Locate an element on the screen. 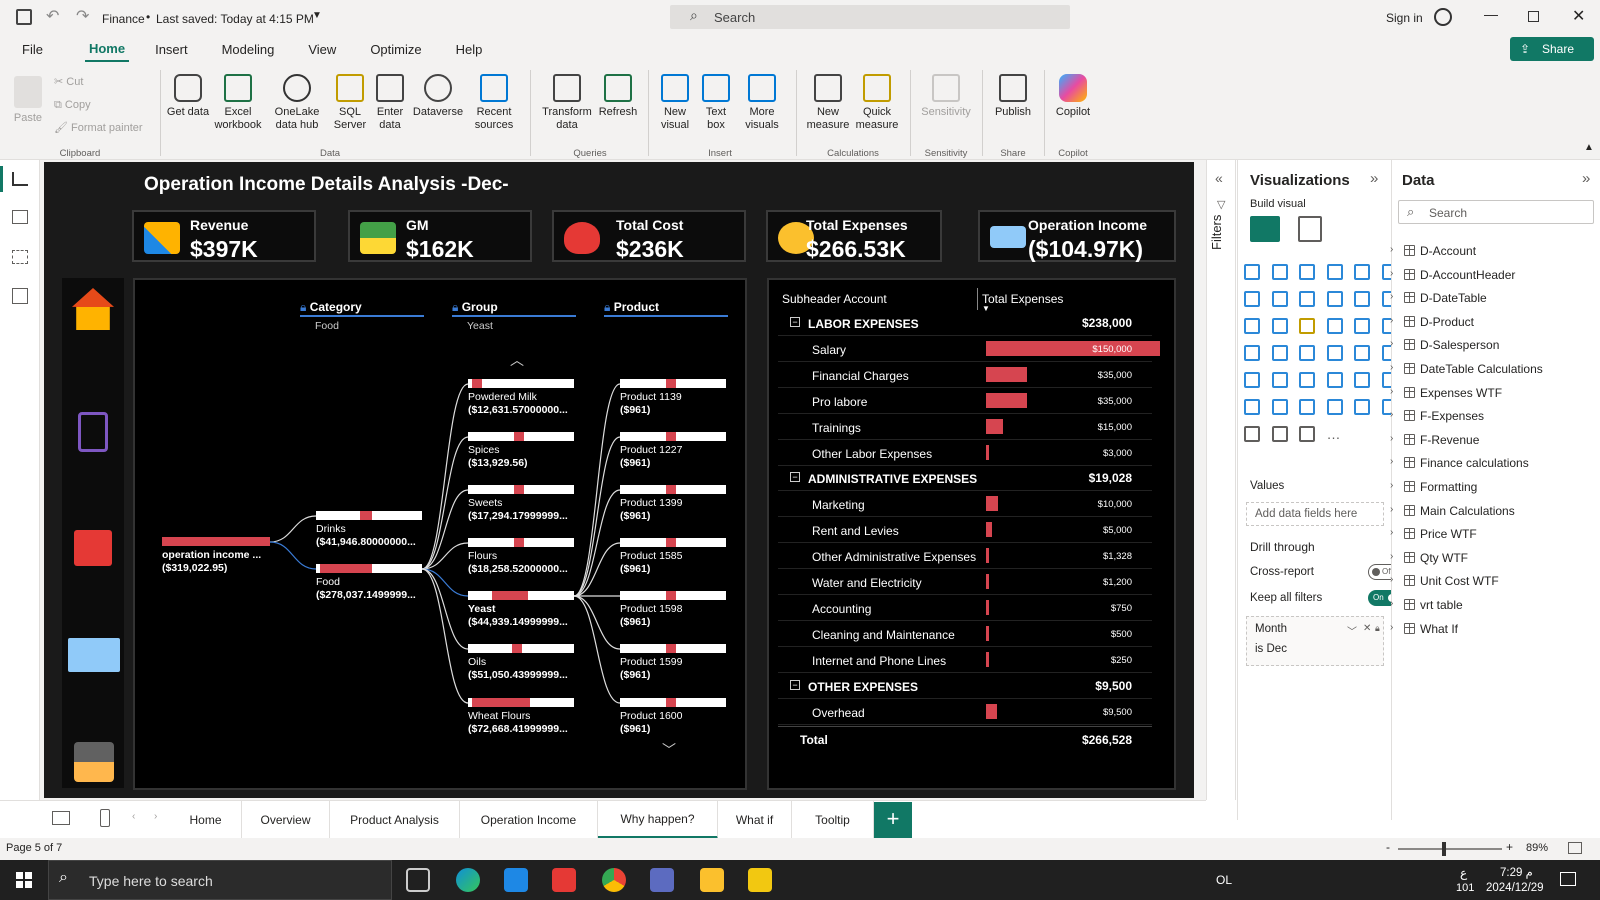 The width and height of the screenshot is (1600, 900). add-page-button: + is located at coordinates (893, 820).